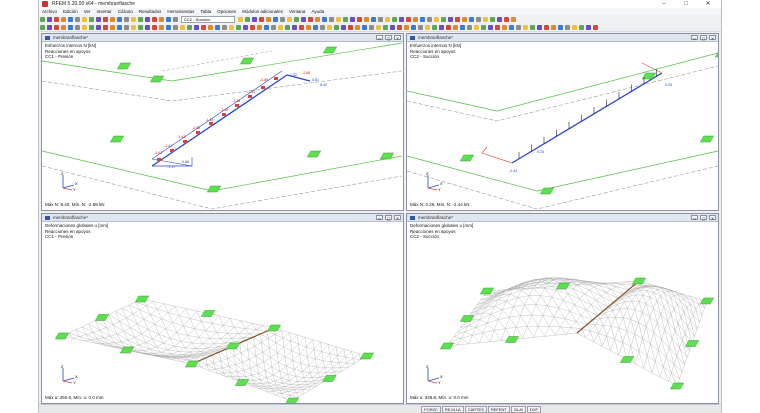 The image size is (760, 413). What do you see at coordinates (431, 409) in the screenshot?
I see `status-forzc: FORZC` at bounding box center [431, 409].